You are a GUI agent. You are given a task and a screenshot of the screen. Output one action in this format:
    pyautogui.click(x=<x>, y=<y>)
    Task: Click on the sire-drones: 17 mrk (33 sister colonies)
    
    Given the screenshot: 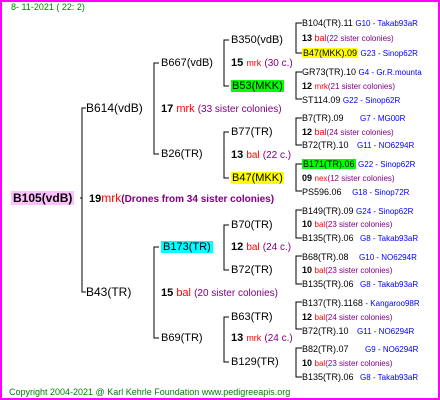 What is the action you would take?
    pyautogui.click(x=221, y=109)
    